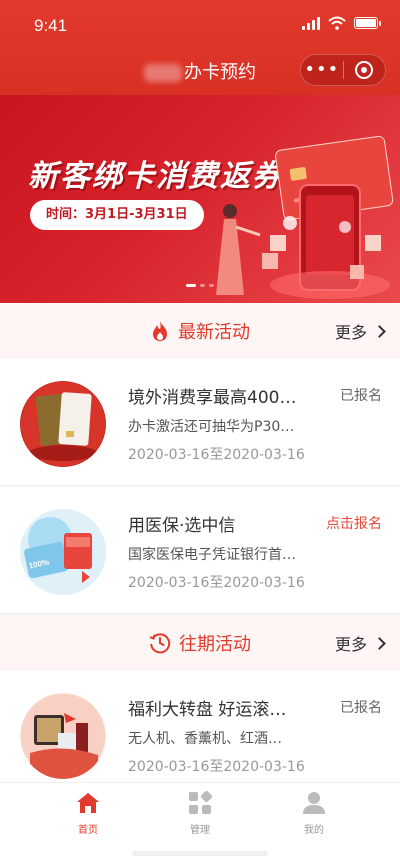  I want to click on wifi-icon, so click(337, 23).